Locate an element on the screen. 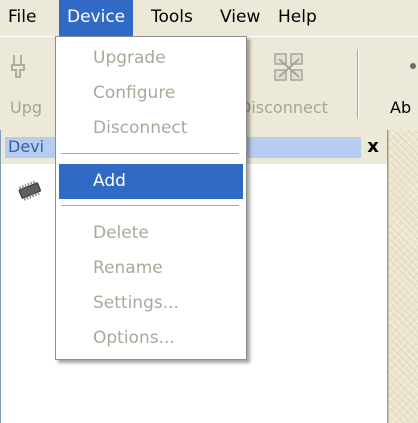  upgrade-toolbar-label: Upg is located at coordinates (26, 107).